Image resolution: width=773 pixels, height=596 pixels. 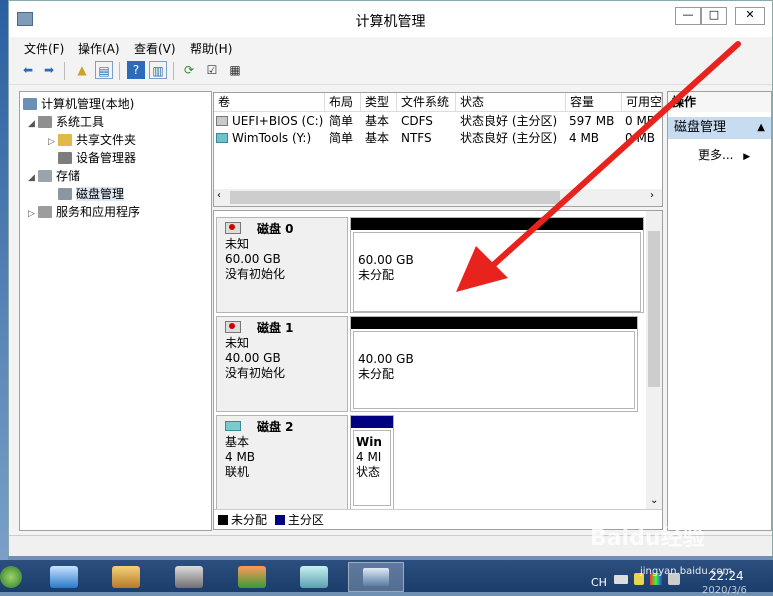 I want to click on computer-management-icon, so click(x=376, y=577).